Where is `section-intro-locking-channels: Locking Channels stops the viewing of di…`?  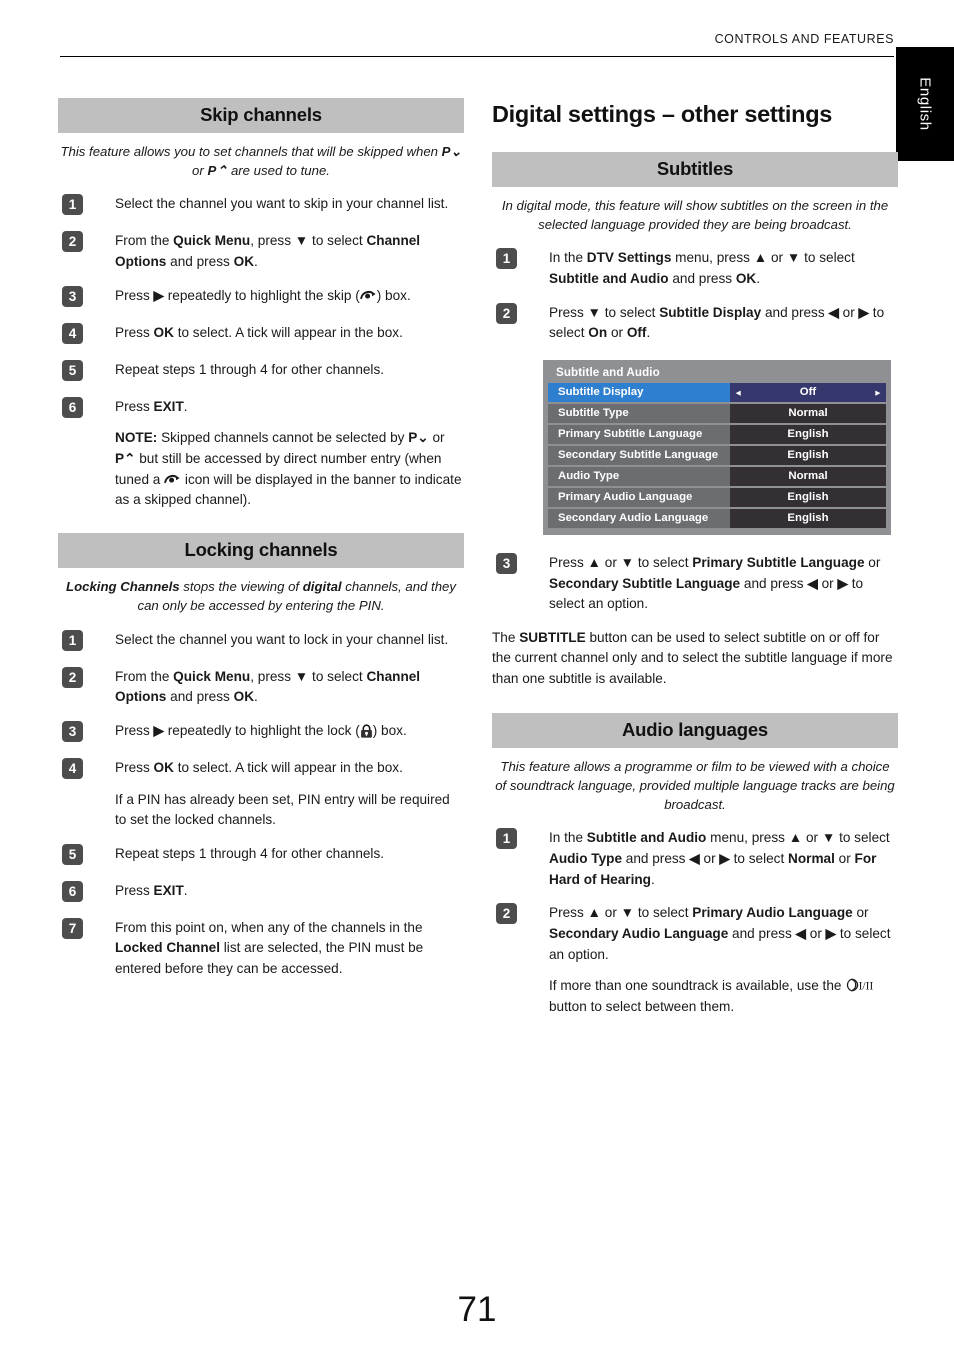 section-intro-locking-channels: Locking Channels stops the viewing of di… is located at coordinates (261, 596).